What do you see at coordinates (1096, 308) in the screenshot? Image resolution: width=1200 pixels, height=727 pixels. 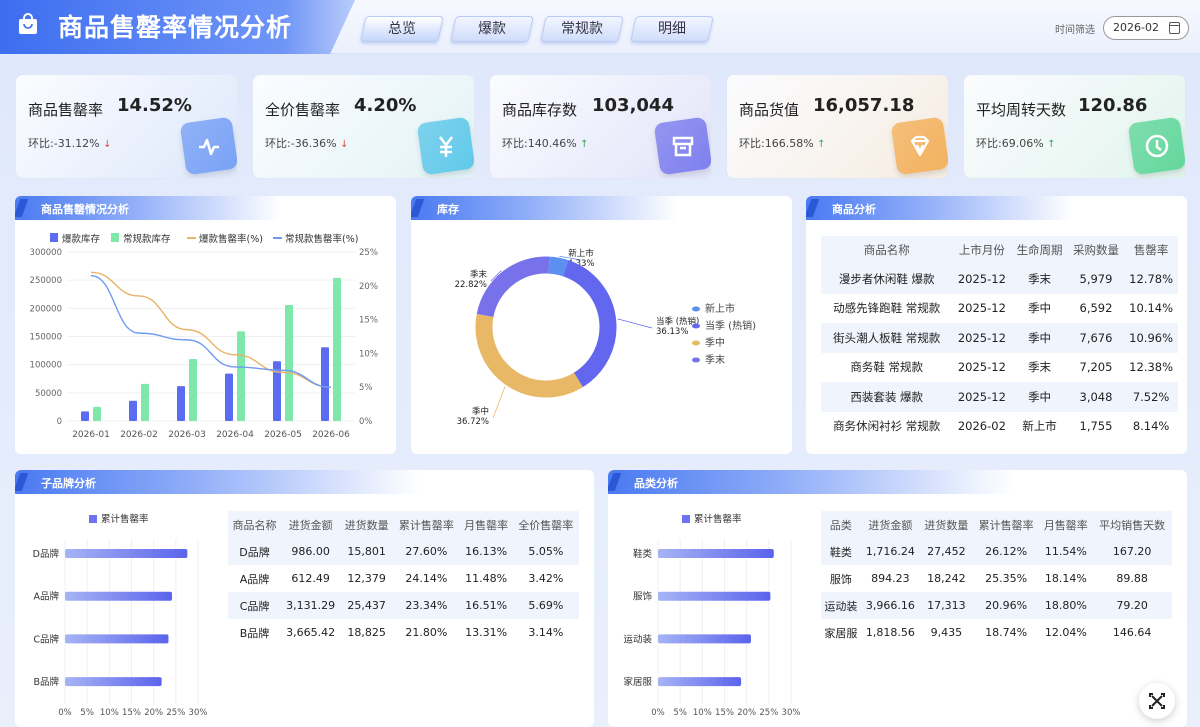 I see `table-cell: 6,592` at bounding box center [1096, 308].